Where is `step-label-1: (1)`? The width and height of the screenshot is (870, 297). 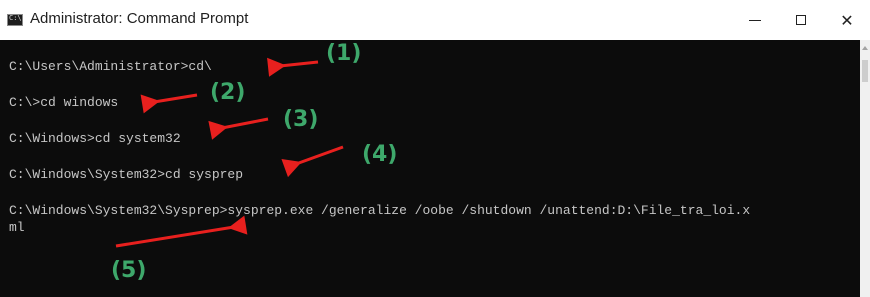 step-label-1: (1) is located at coordinates (344, 53).